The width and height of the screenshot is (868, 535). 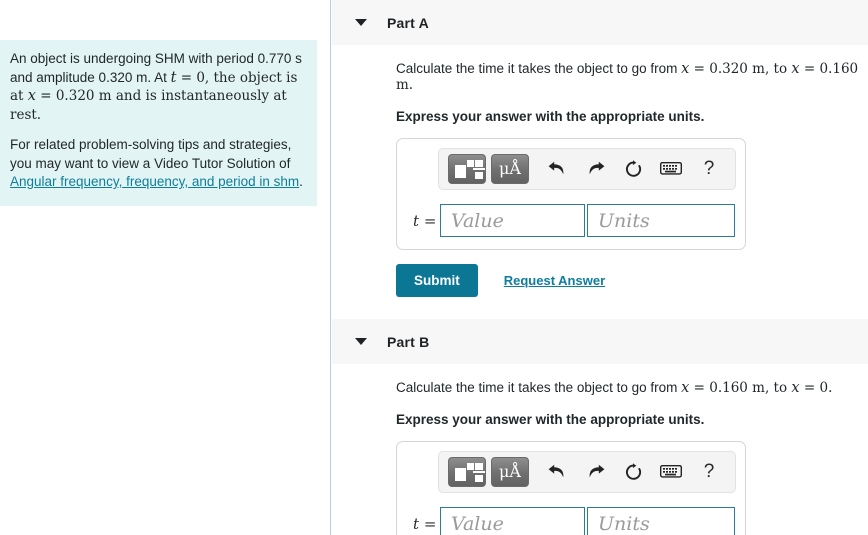 I want to click on math-template-button-b, so click(x=467, y=472).